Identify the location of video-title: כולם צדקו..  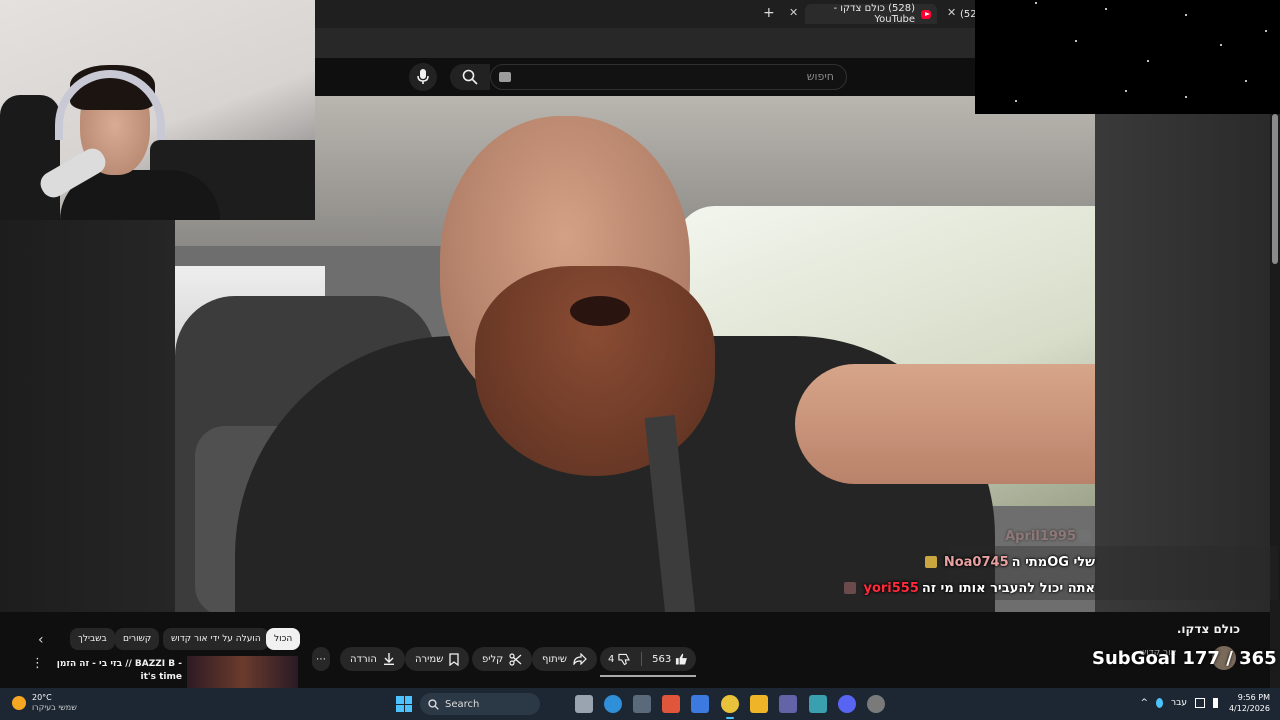
(1208, 629).